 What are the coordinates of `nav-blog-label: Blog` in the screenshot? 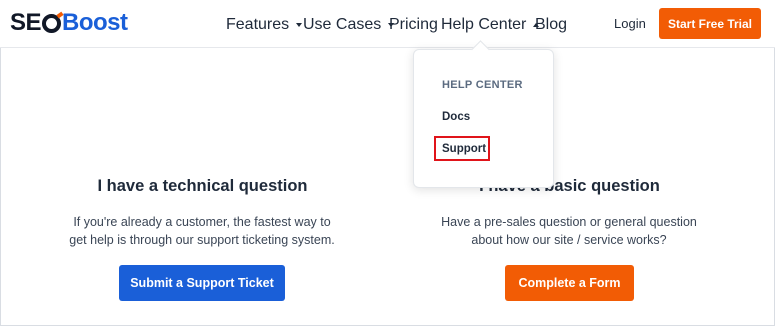 It's located at (551, 24).